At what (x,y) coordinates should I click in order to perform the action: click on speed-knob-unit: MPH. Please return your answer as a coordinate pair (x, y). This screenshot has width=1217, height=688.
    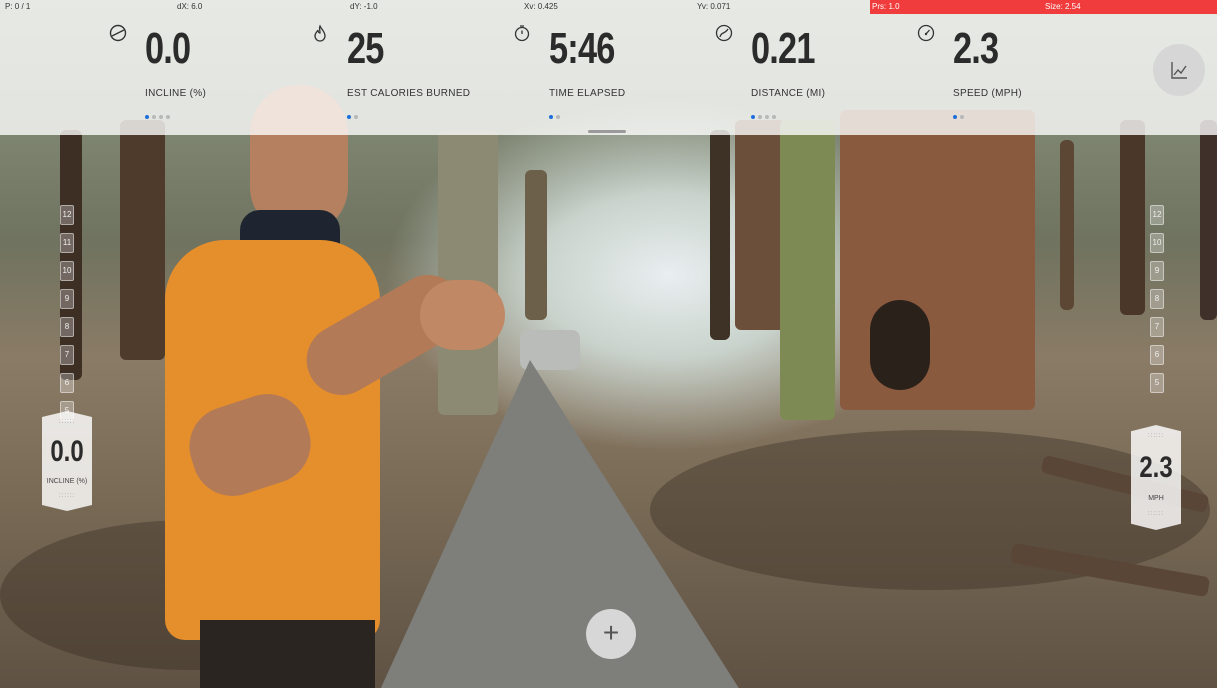
    Looking at the image, I should click on (1156, 498).